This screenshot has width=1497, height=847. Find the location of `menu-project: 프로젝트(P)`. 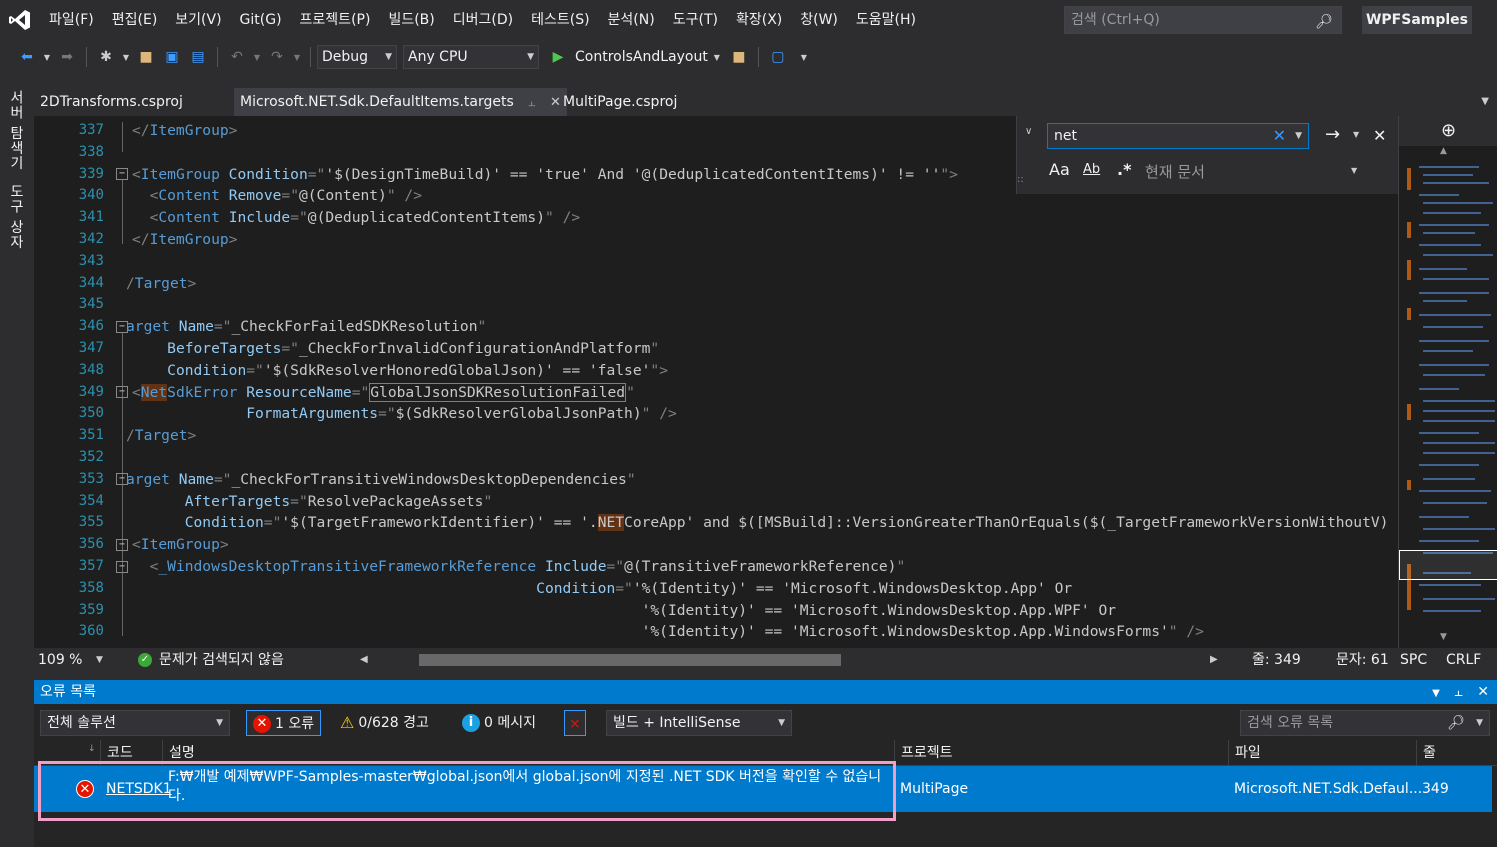

menu-project: 프로젝트(P) is located at coordinates (335, 20).